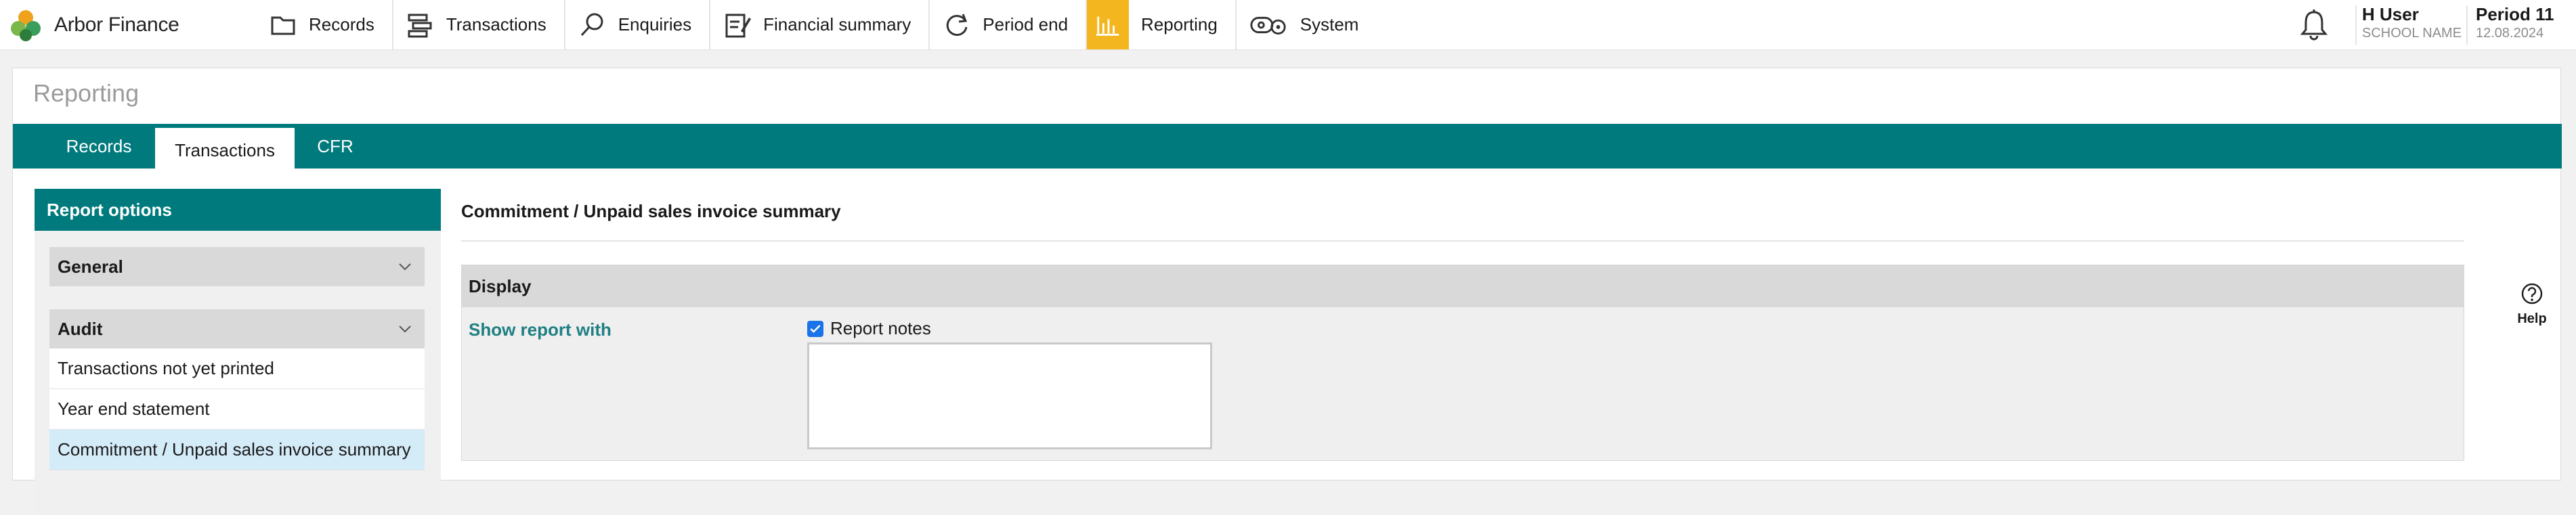 This screenshot has height=515, width=2576. Describe the element at coordinates (2510, 34) in the screenshot. I see `period-date: 12.08.2024` at that location.